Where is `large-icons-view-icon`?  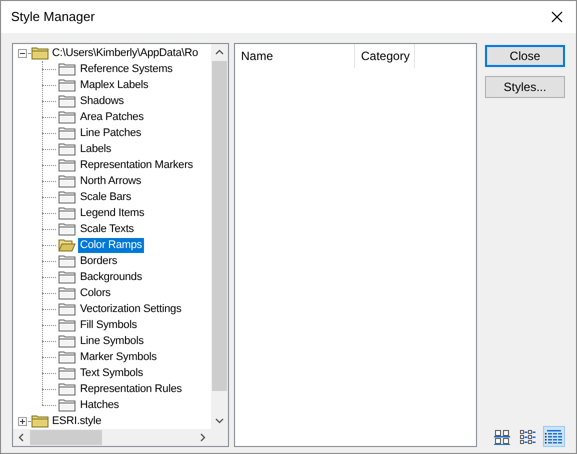 large-icons-view-icon is located at coordinates (502, 436).